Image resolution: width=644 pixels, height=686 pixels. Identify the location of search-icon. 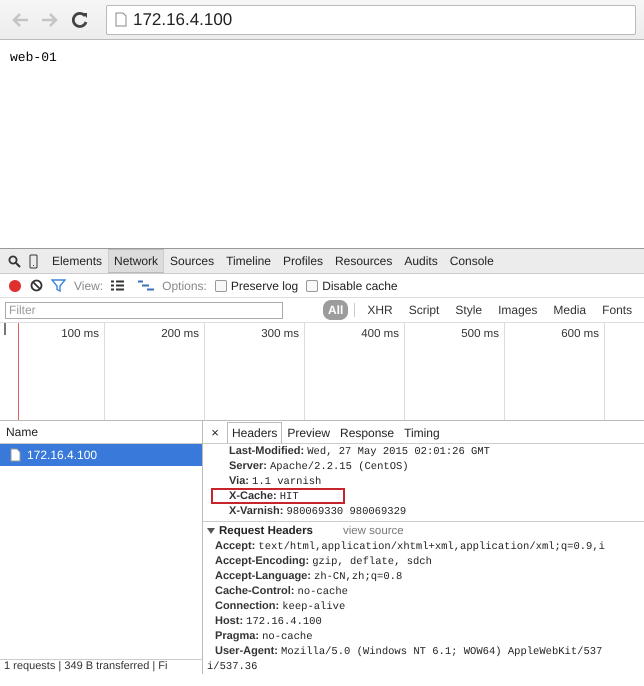
(14, 261).